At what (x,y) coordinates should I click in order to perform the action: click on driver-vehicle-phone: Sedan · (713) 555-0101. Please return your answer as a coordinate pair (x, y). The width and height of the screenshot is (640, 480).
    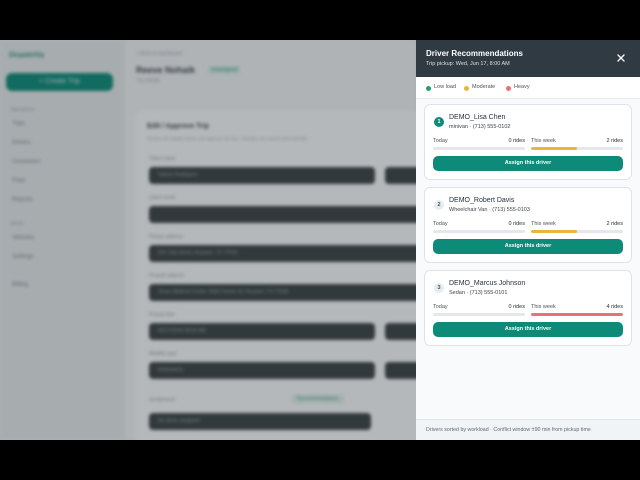
    Looking at the image, I should click on (478, 293).